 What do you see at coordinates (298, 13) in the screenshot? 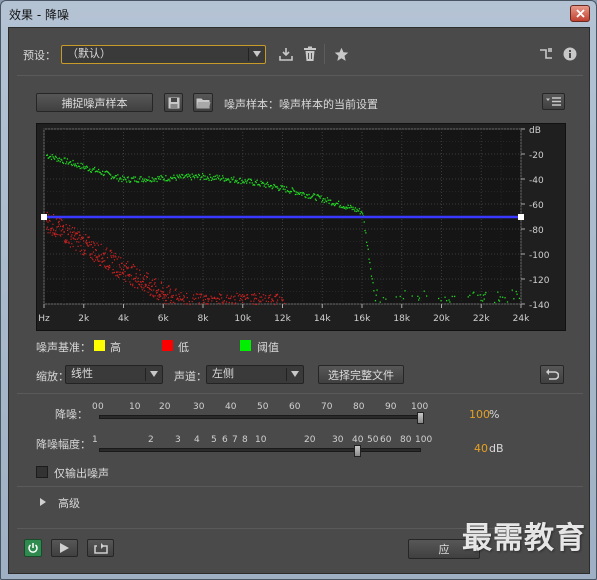
I see `title-bar: 效果 - 降噪` at bounding box center [298, 13].